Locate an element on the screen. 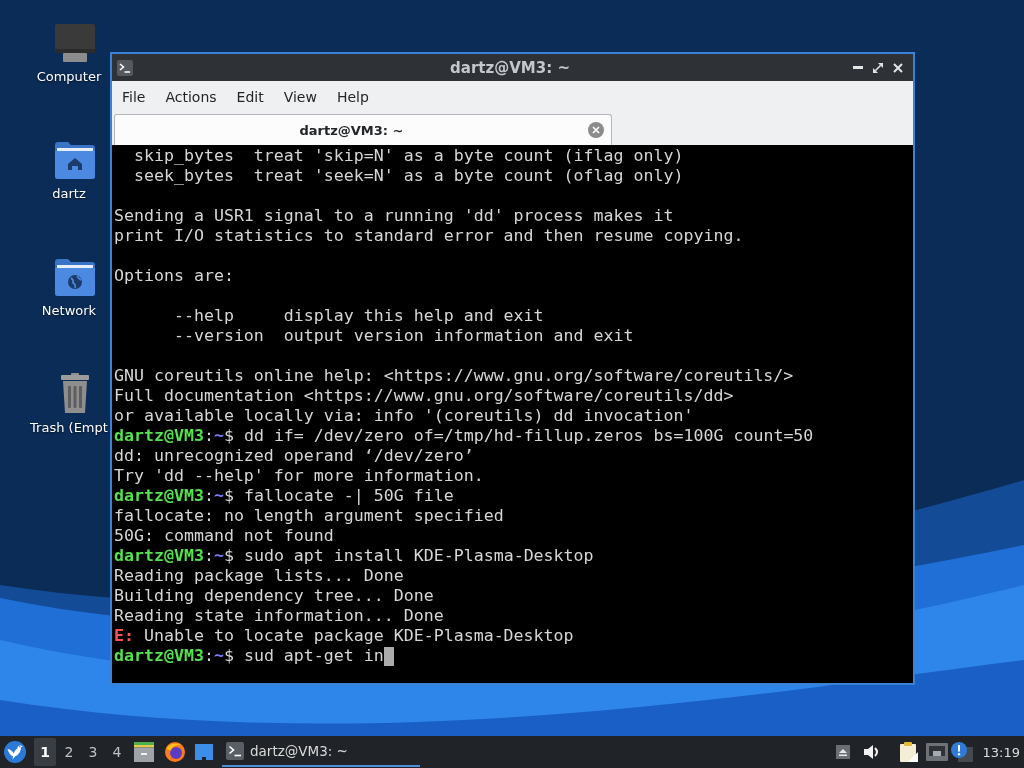  menu-item: Actions is located at coordinates (191, 96).